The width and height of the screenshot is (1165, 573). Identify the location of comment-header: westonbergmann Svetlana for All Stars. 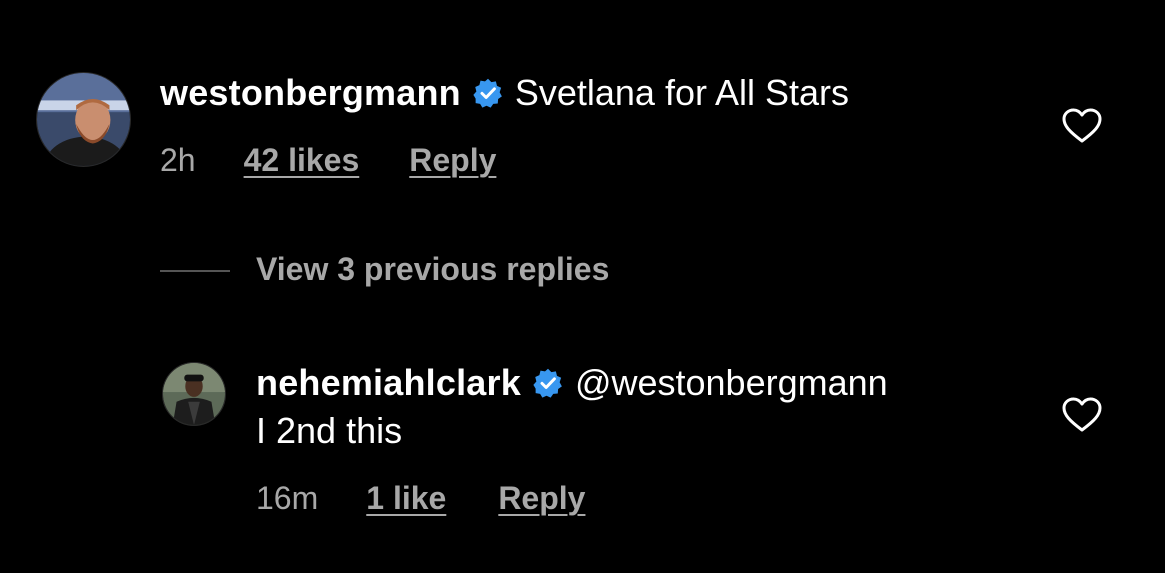
(504, 93).